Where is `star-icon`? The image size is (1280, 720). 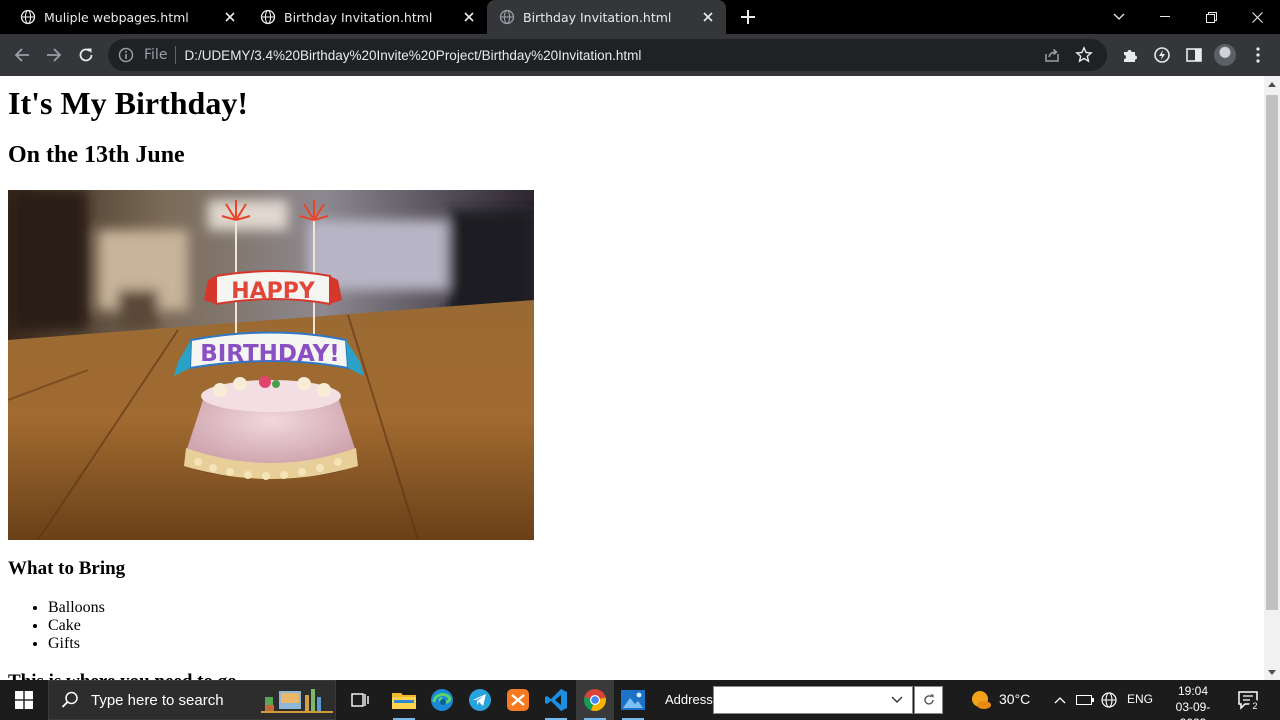 star-icon is located at coordinates (1084, 55).